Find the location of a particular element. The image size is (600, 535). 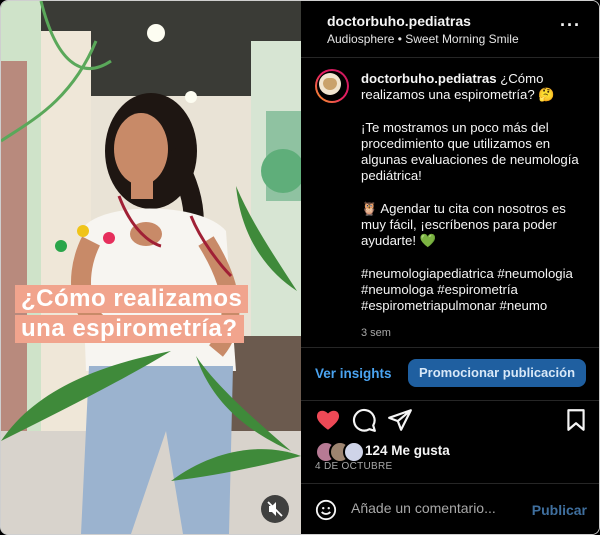

comment-button is located at coordinates (364, 420).